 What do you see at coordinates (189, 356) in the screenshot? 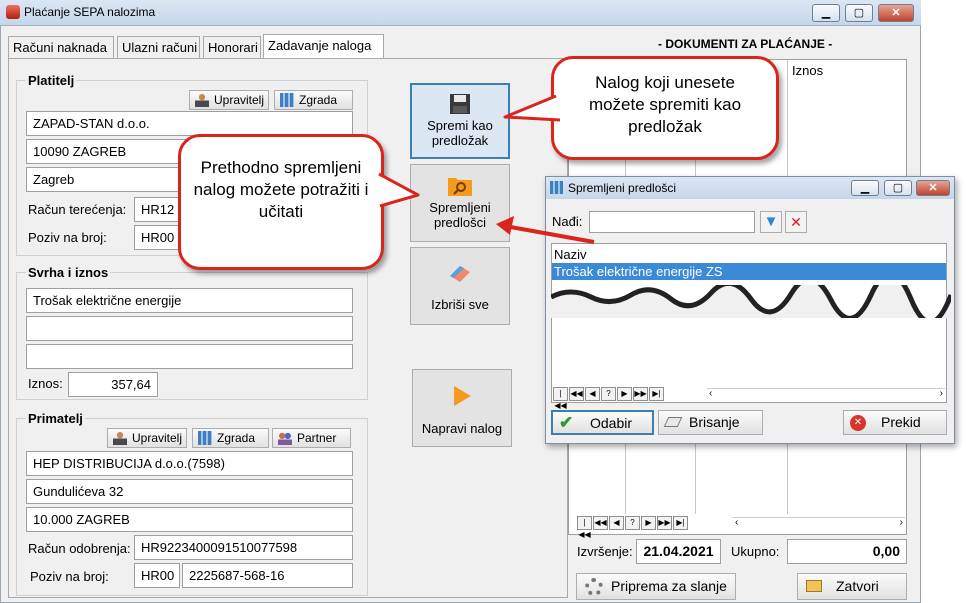
I see `svrha-line3-field` at bounding box center [189, 356].